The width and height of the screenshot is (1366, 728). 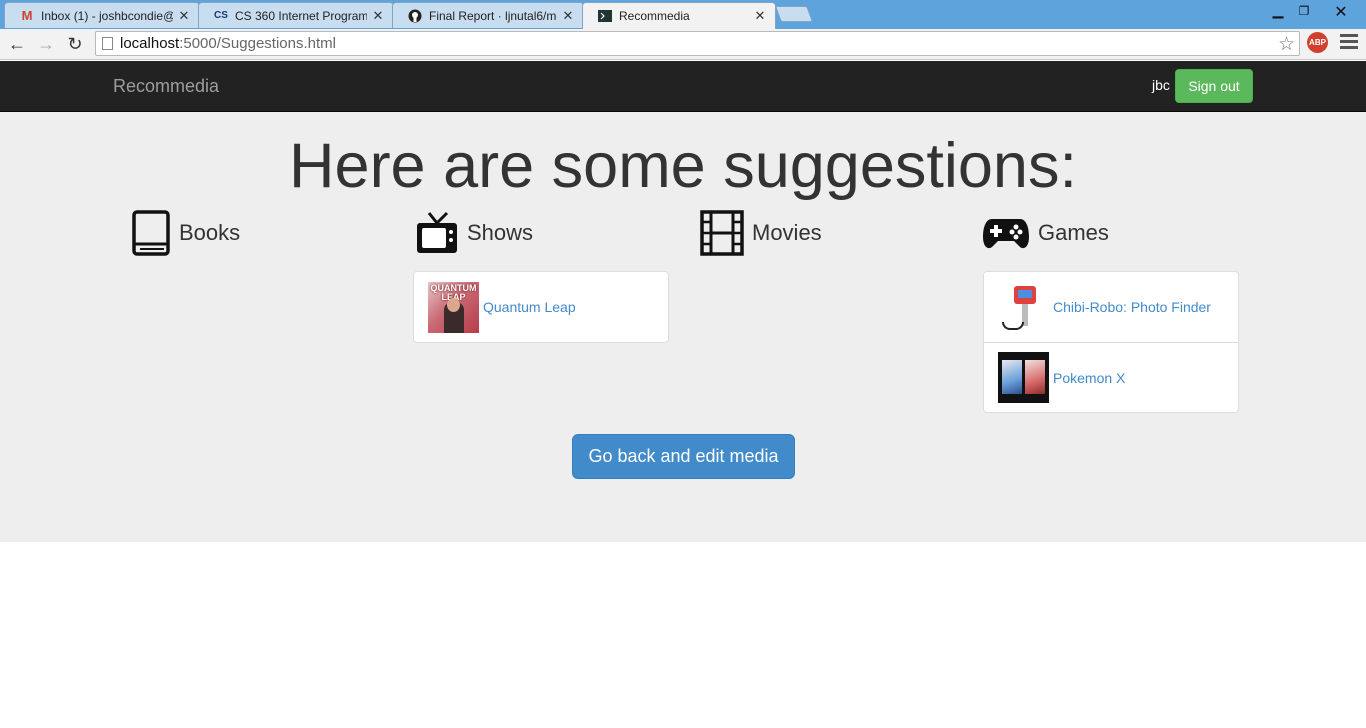 I want to click on chibi-robo-thumbnail, so click(x=1023, y=307).